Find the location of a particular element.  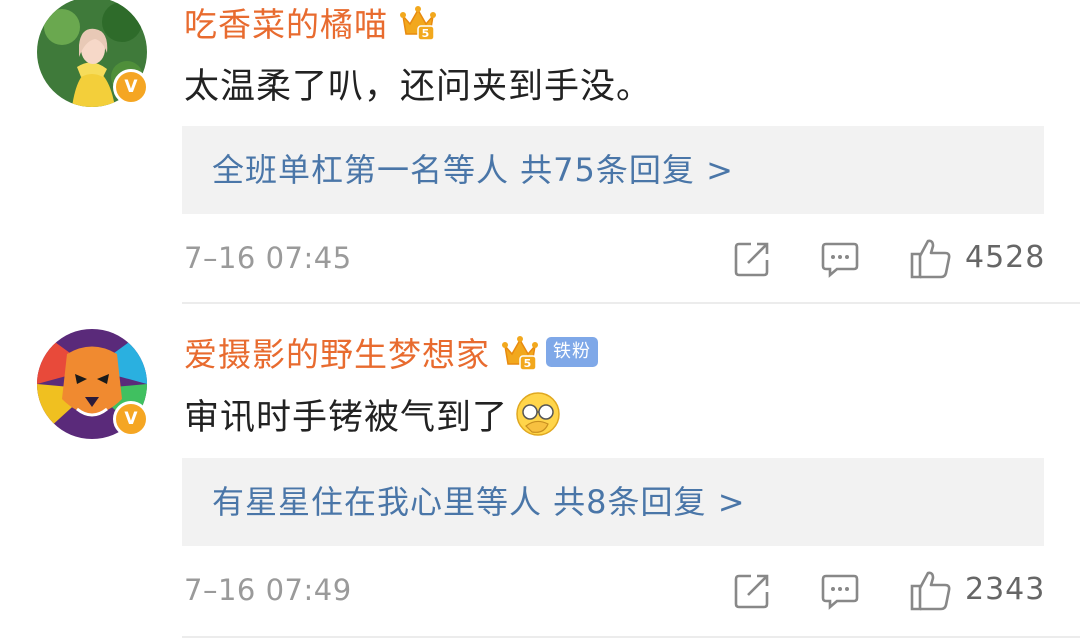

replies-link: 全班单杠第一名等人 共75条回复 > is located at coordinates (473, 170).